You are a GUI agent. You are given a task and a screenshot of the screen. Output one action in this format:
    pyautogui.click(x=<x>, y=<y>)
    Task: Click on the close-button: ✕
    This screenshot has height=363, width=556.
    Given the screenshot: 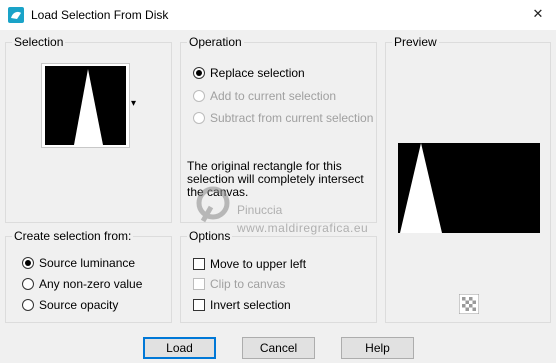 What is the action you would take?
    pyautogui.click(x=538, y=14)
    